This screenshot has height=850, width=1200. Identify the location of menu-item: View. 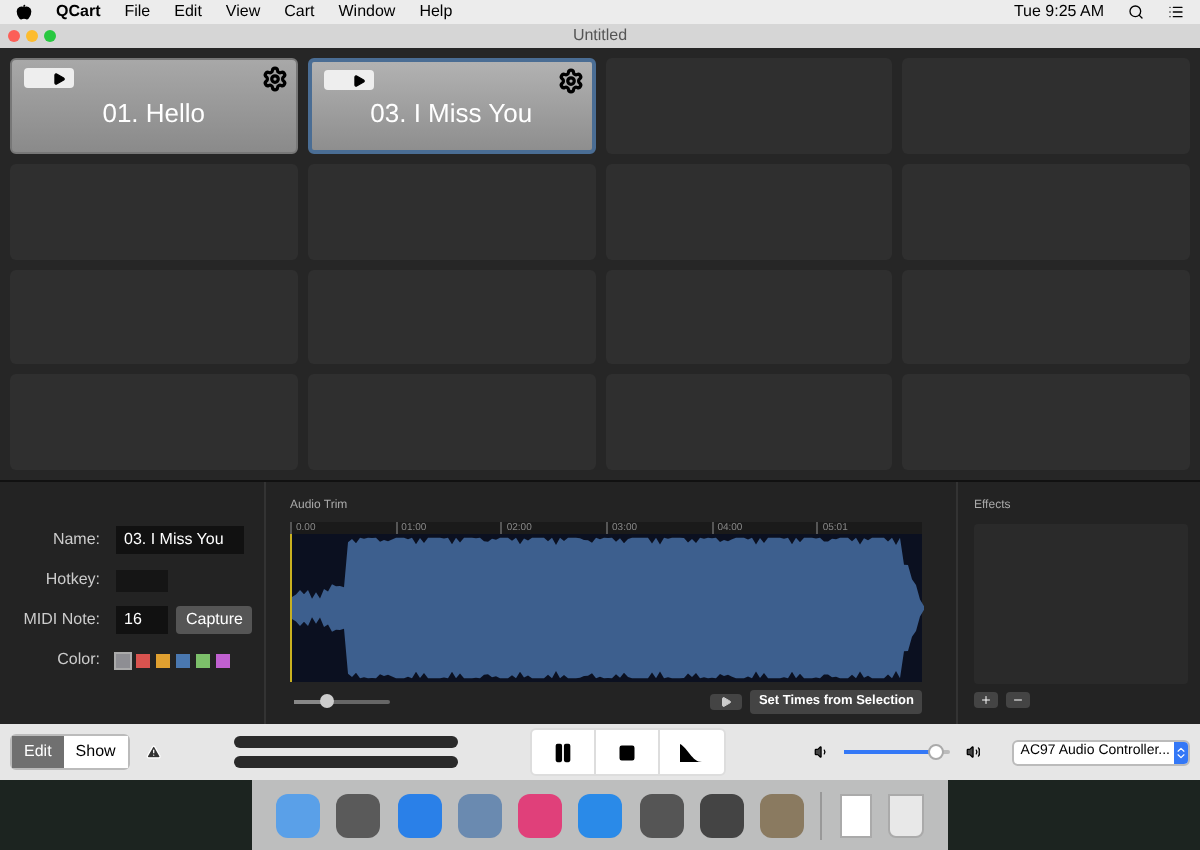
(243, 12).